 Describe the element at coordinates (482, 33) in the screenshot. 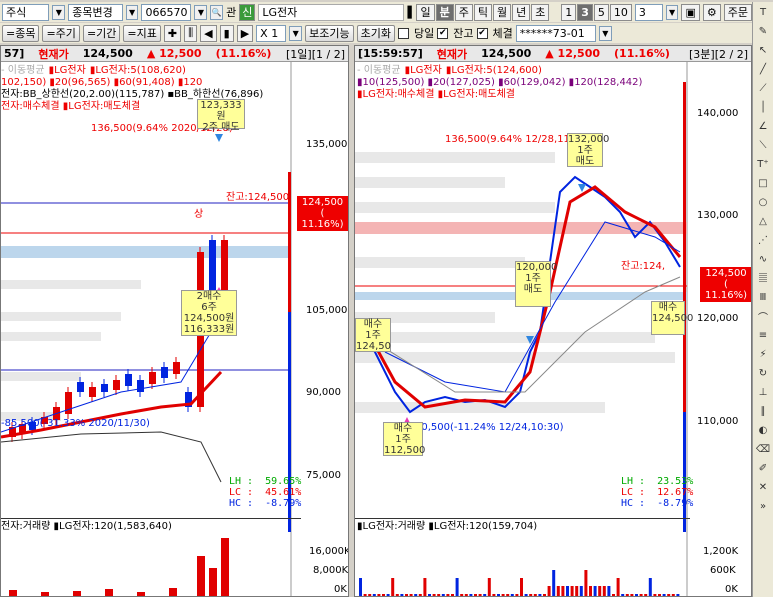

I see `fill-checkbox: ✔` at that location.